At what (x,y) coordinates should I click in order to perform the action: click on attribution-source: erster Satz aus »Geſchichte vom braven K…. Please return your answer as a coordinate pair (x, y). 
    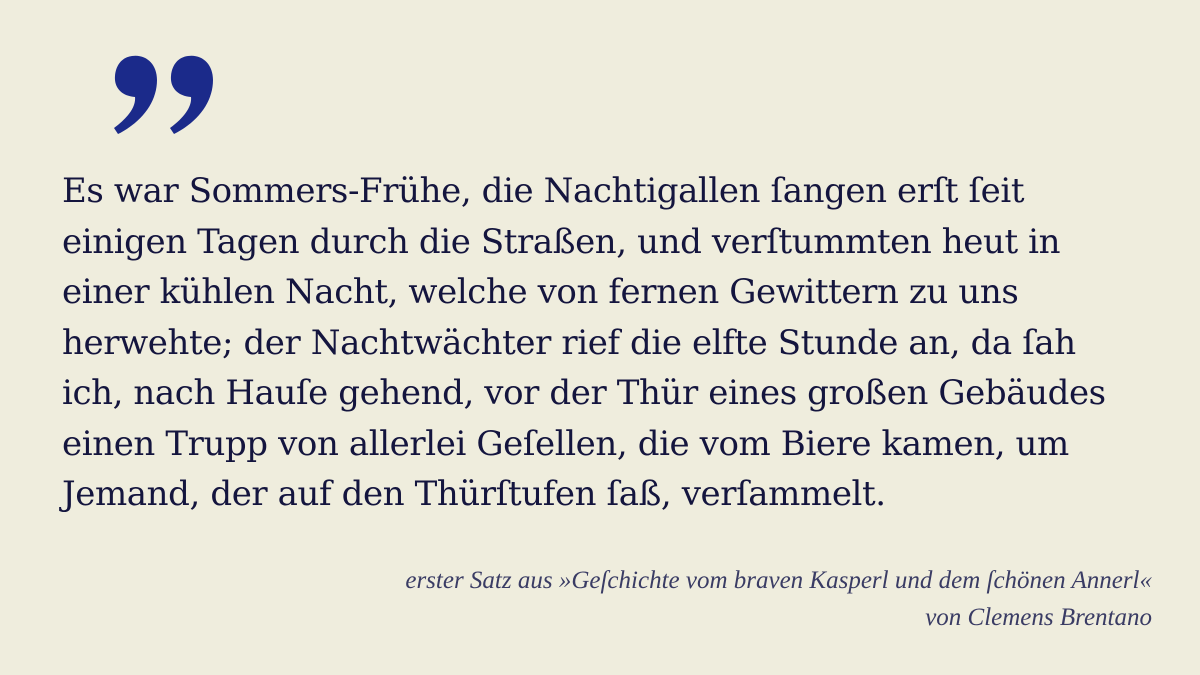
    Looking at the image, I should click on (778, 580).